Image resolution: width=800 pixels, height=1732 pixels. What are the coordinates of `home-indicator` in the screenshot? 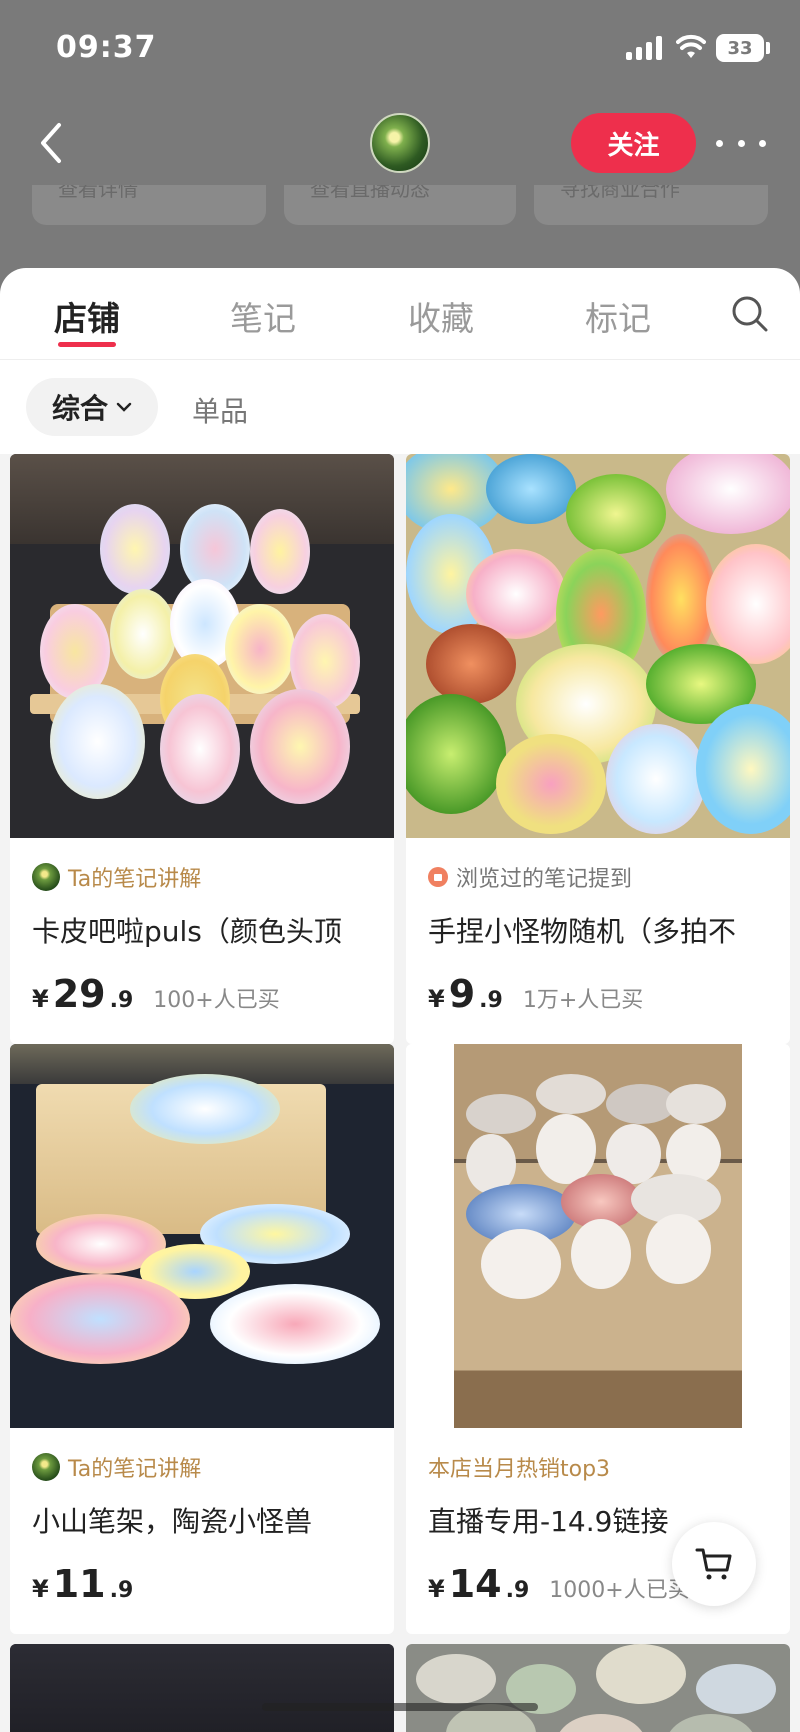 It's located at (400, 1707).